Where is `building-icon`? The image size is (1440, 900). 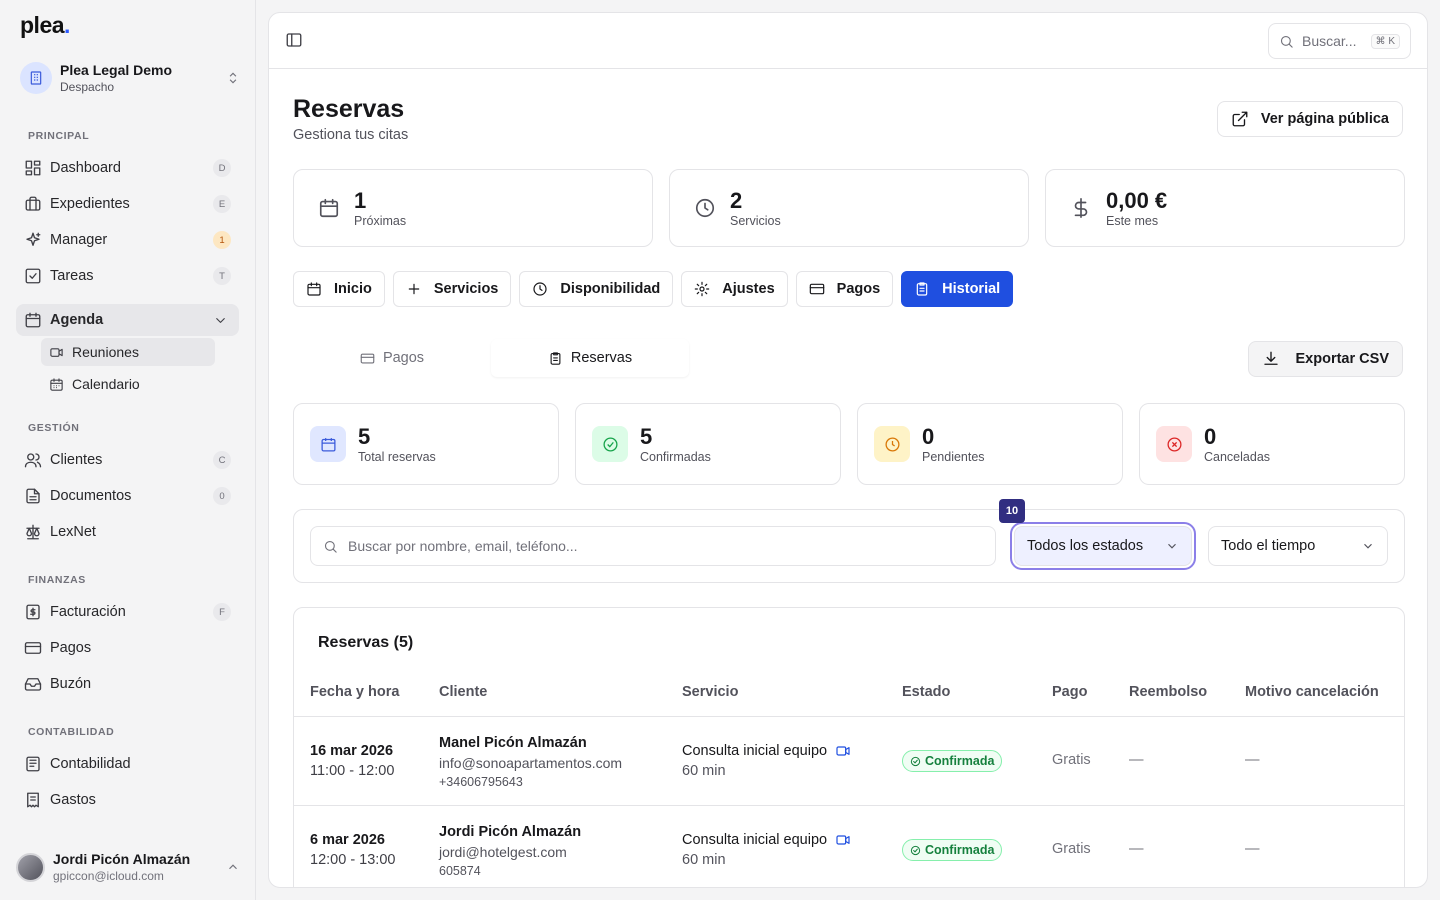 building-icon is located at coordinates (36, 78).